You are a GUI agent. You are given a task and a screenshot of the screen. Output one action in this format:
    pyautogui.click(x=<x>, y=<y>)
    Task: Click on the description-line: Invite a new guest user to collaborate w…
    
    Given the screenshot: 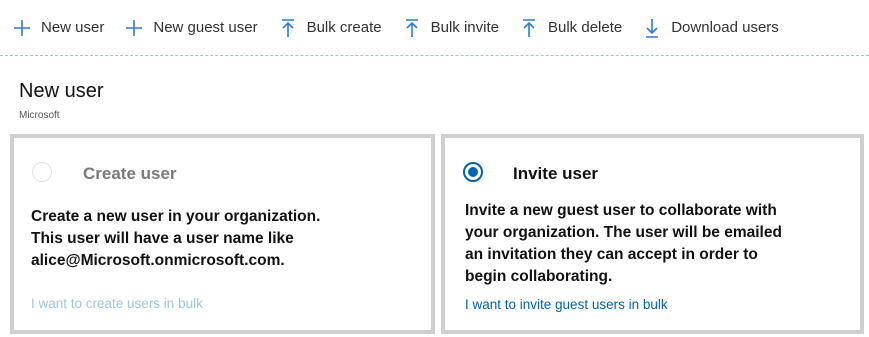 What is the action you would take?
    pyautogui.click(x=621, y=210)
    